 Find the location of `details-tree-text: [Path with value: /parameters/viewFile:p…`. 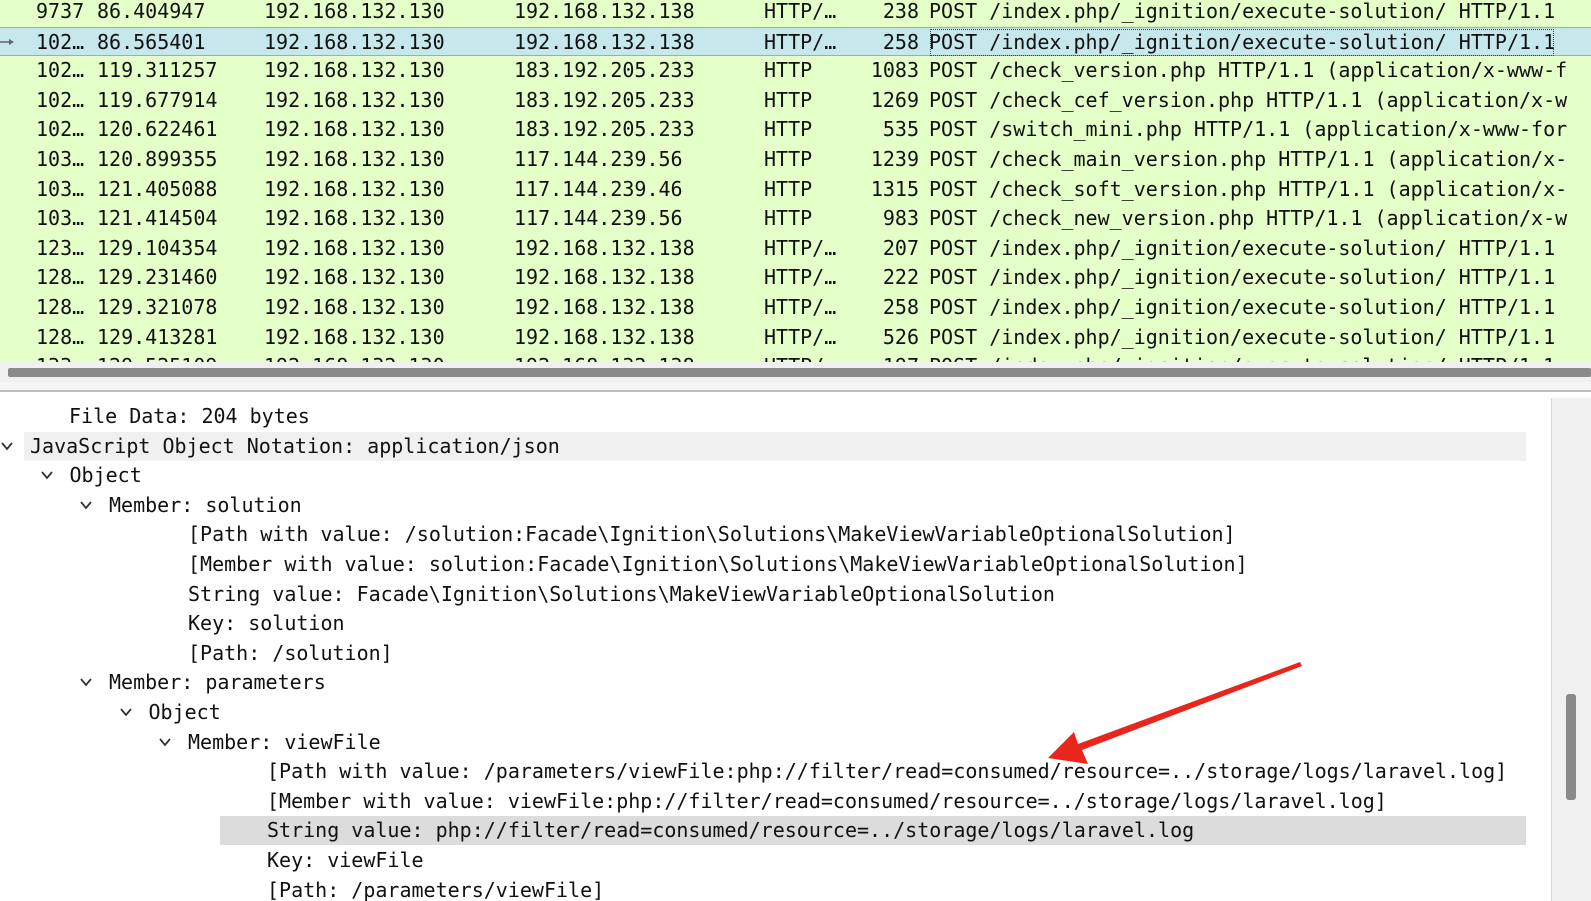

details-tree-text: [Path with value: /parameters/viewFile:p… is located at coordinates (887, 771).